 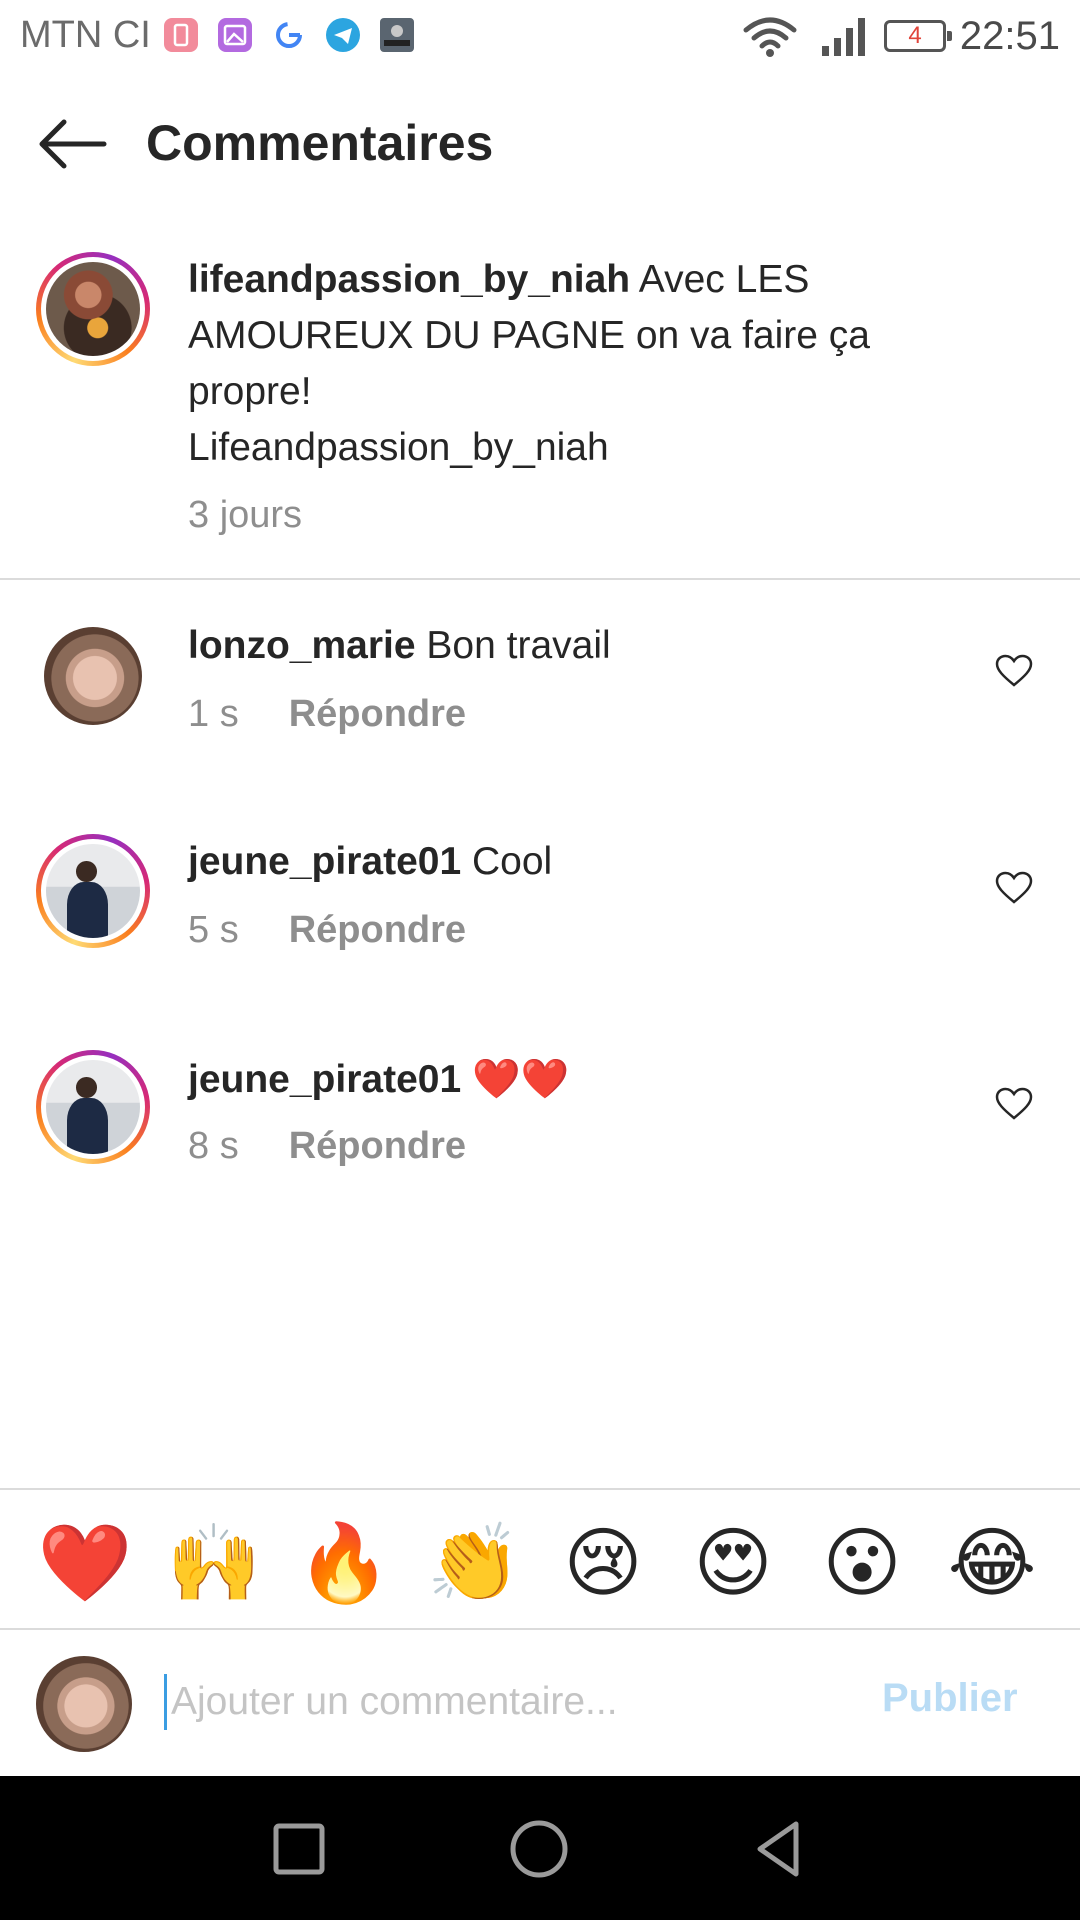 I want to click on comment-composer: Publier, so click(x=540, y=1704).